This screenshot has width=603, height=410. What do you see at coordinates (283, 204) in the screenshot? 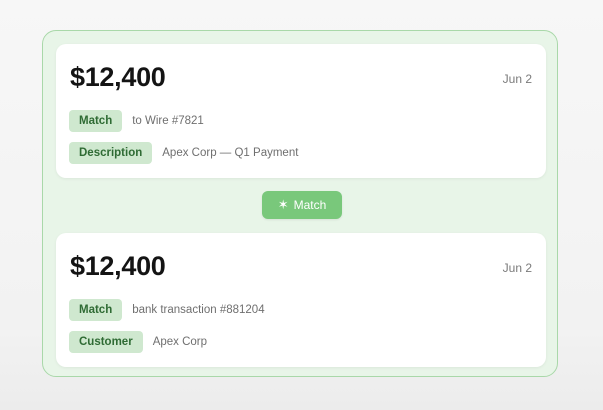
I see `sparkle-icon: ✶` at bounding box center [283, 204].